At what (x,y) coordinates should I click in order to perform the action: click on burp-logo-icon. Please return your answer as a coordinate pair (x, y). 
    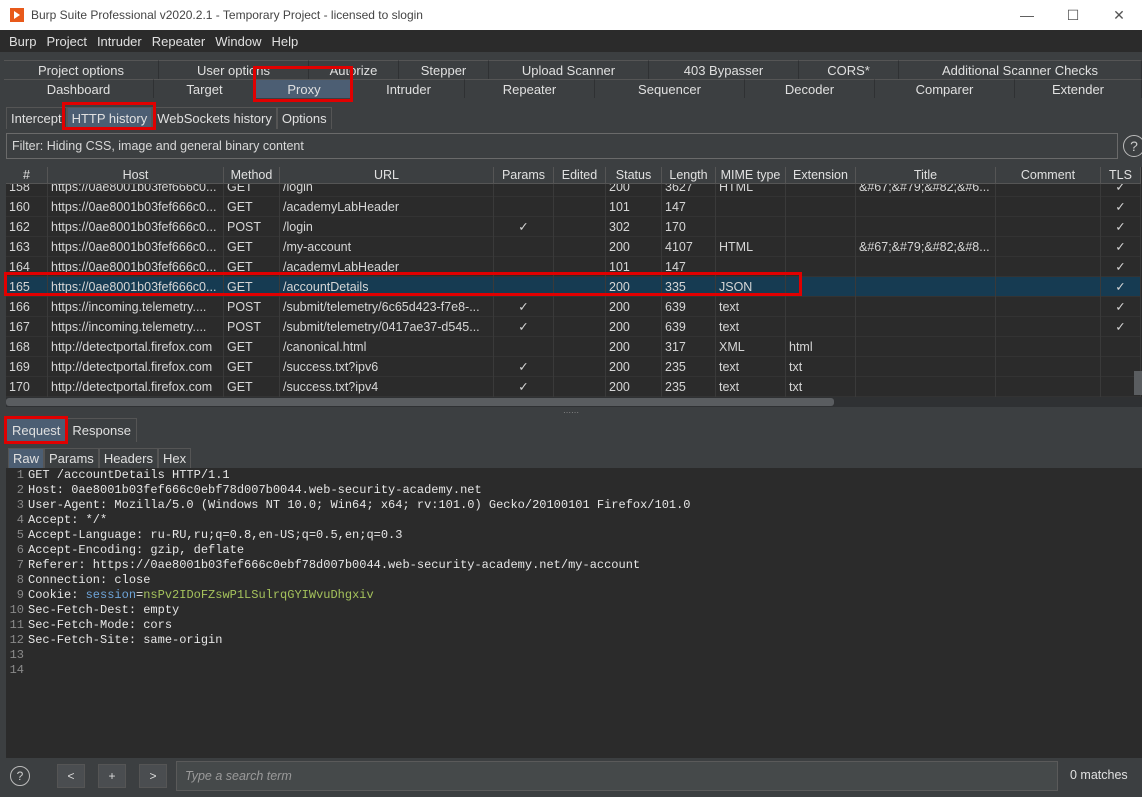
    Looking at the image, I should click on (17, 15).